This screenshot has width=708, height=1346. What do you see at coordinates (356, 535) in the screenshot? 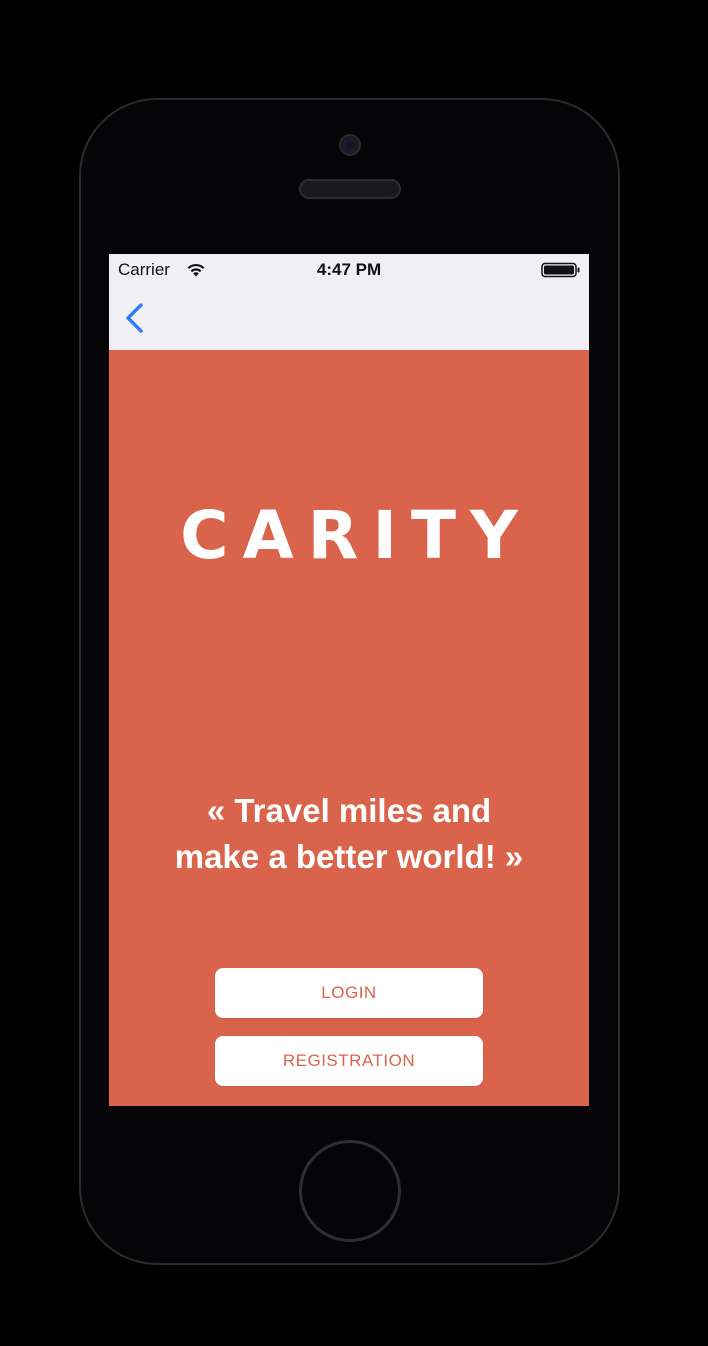
I see `carity-logo: CARITY` at bounding box center [356, 535].